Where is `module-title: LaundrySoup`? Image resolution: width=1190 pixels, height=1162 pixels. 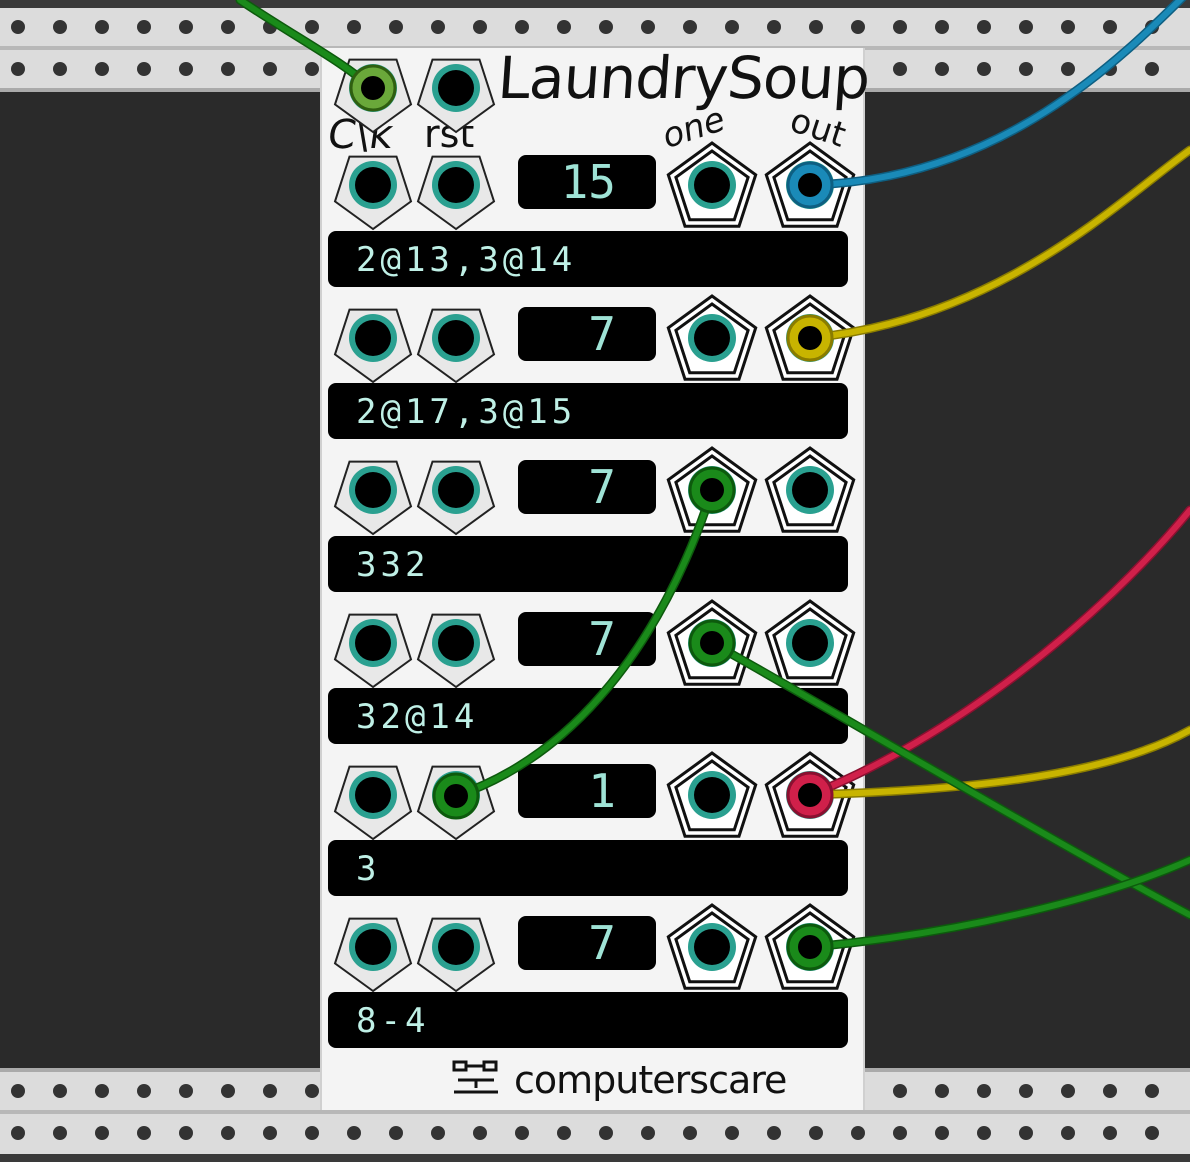 module-title: LaundrySoup is located at coordinates (683, 78).